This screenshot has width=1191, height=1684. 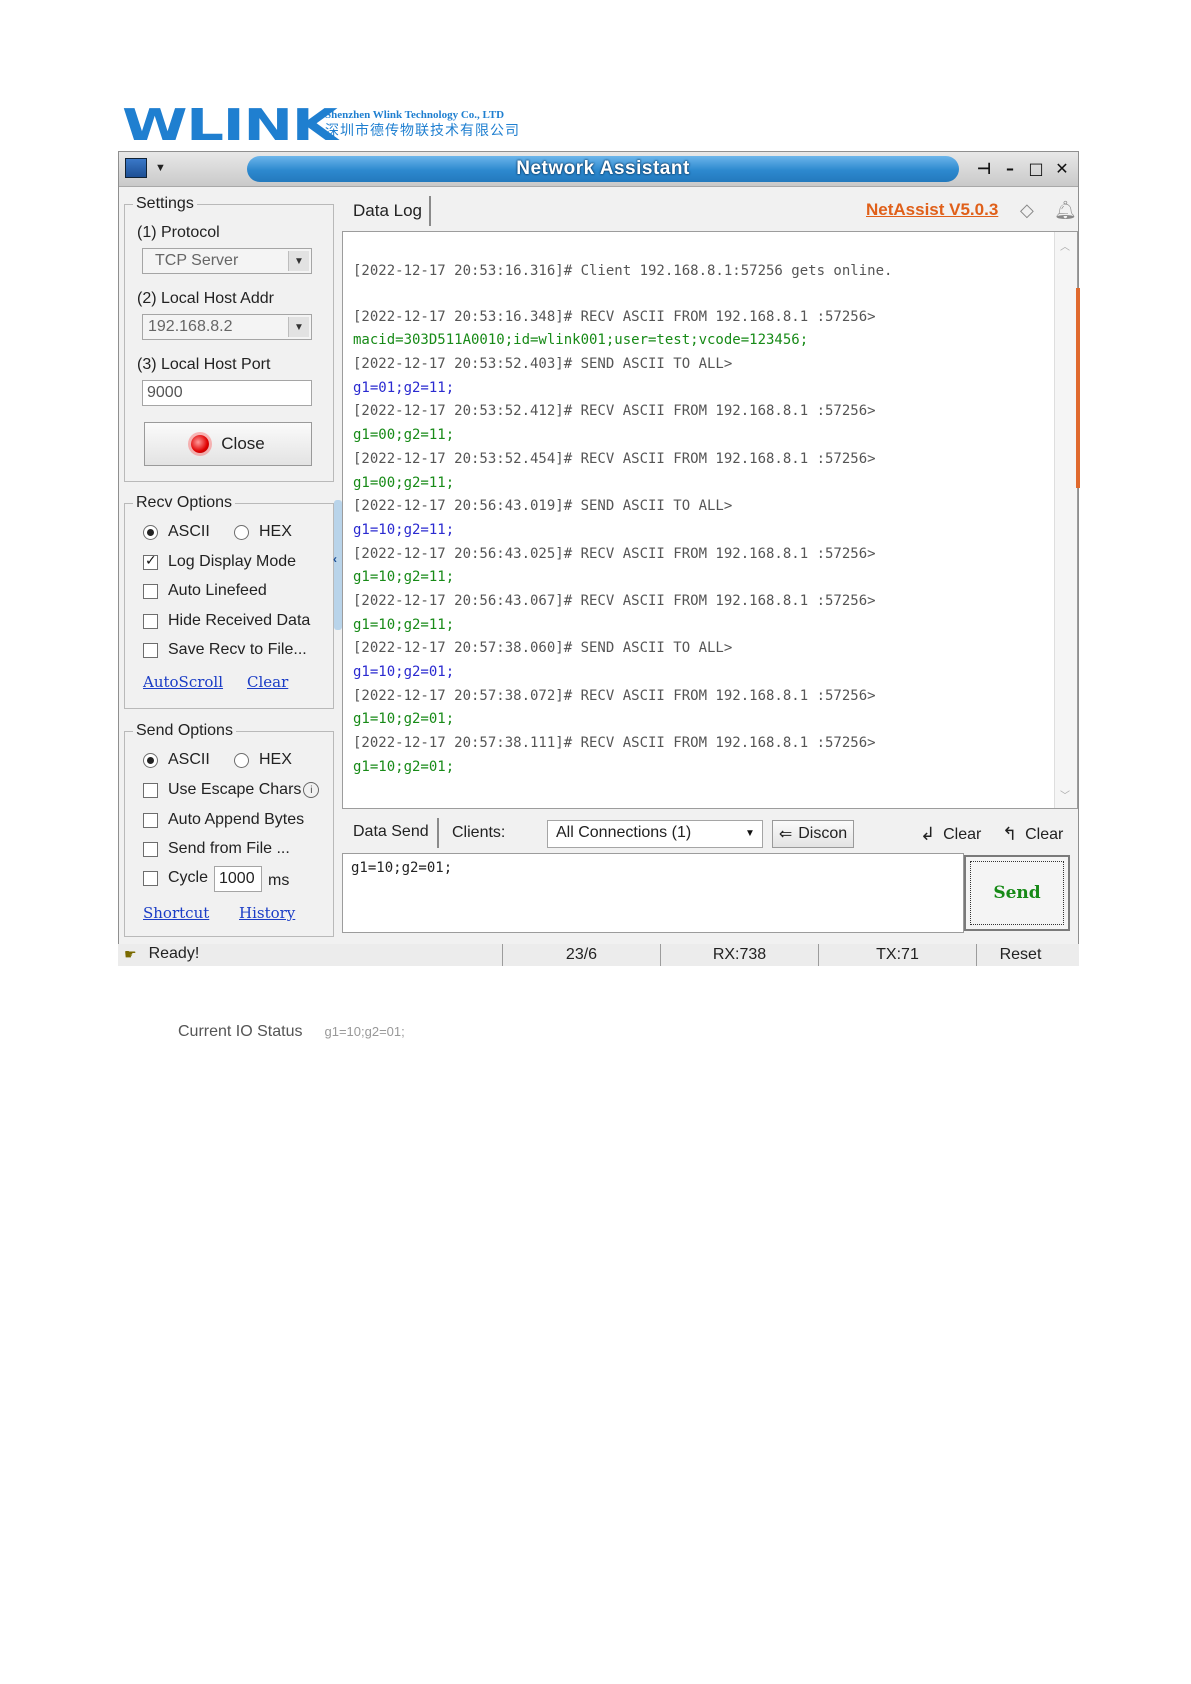 I want to click on hide-received-label: Hide Received Data, so click(x=239, y=620).